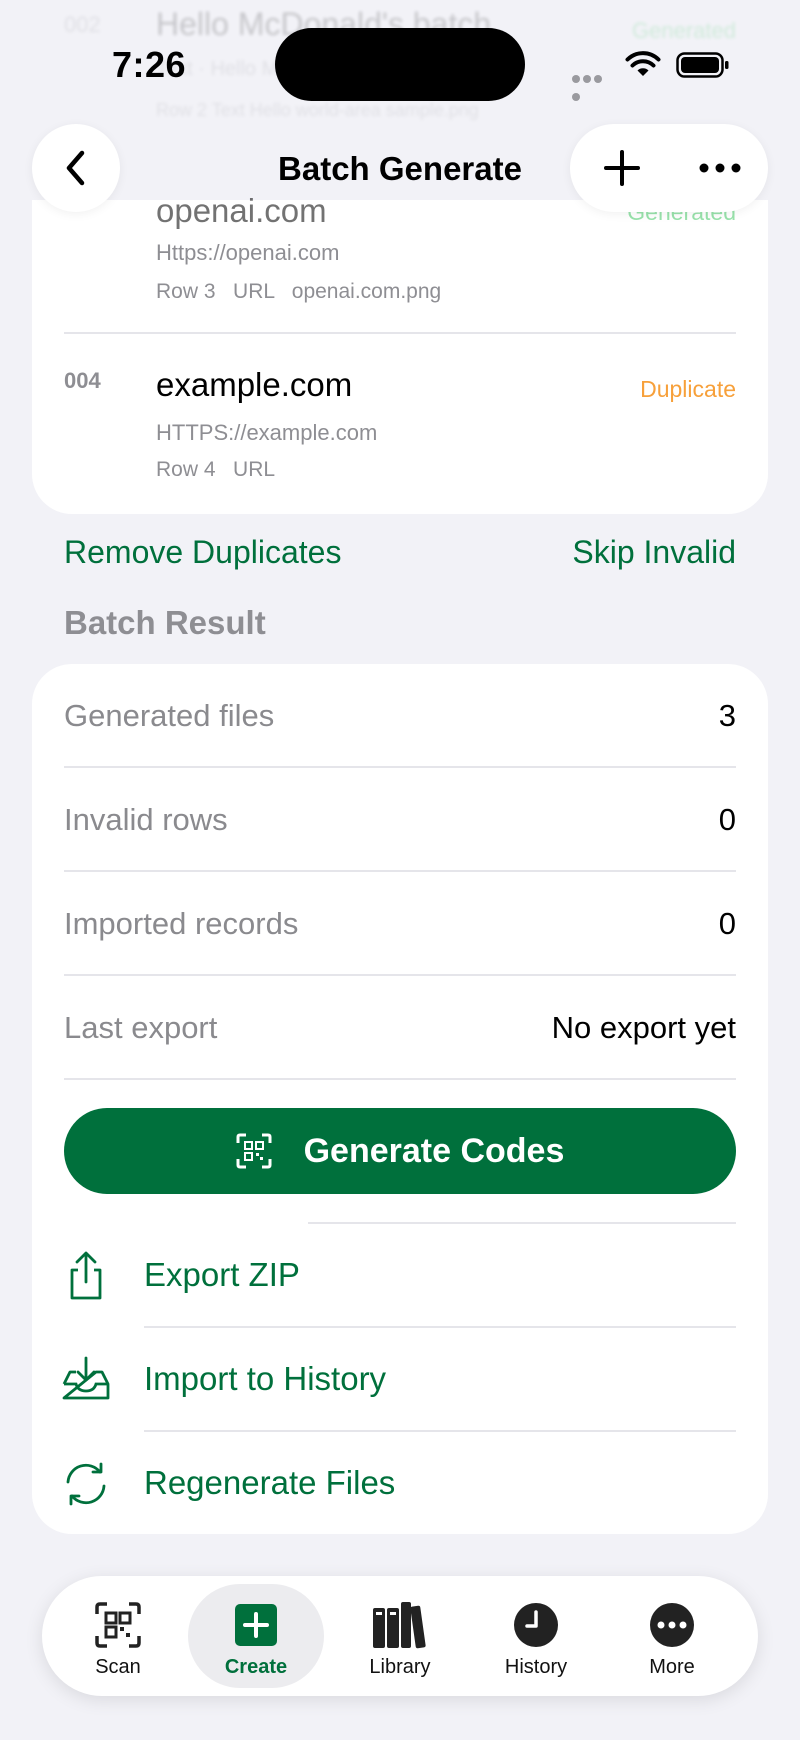 Image resolution: width=800 pixels, height=1740 pixels. I want to click on tab-label: History, so click(536, 1667).